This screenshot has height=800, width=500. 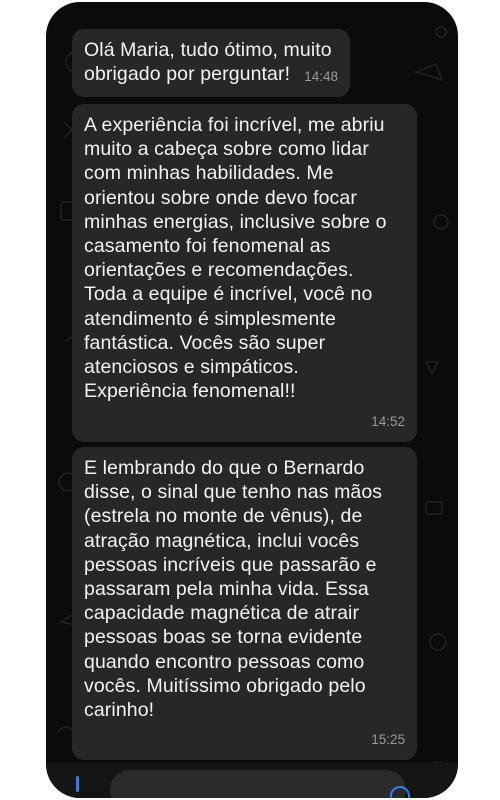 I want to click on message-input, so click(x=258, y=784).